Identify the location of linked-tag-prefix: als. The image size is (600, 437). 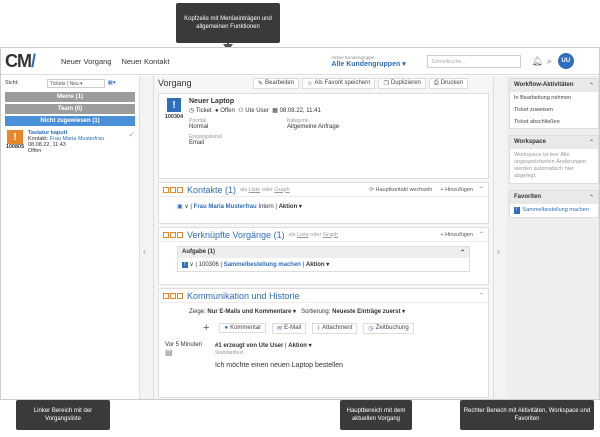
(292, 234).